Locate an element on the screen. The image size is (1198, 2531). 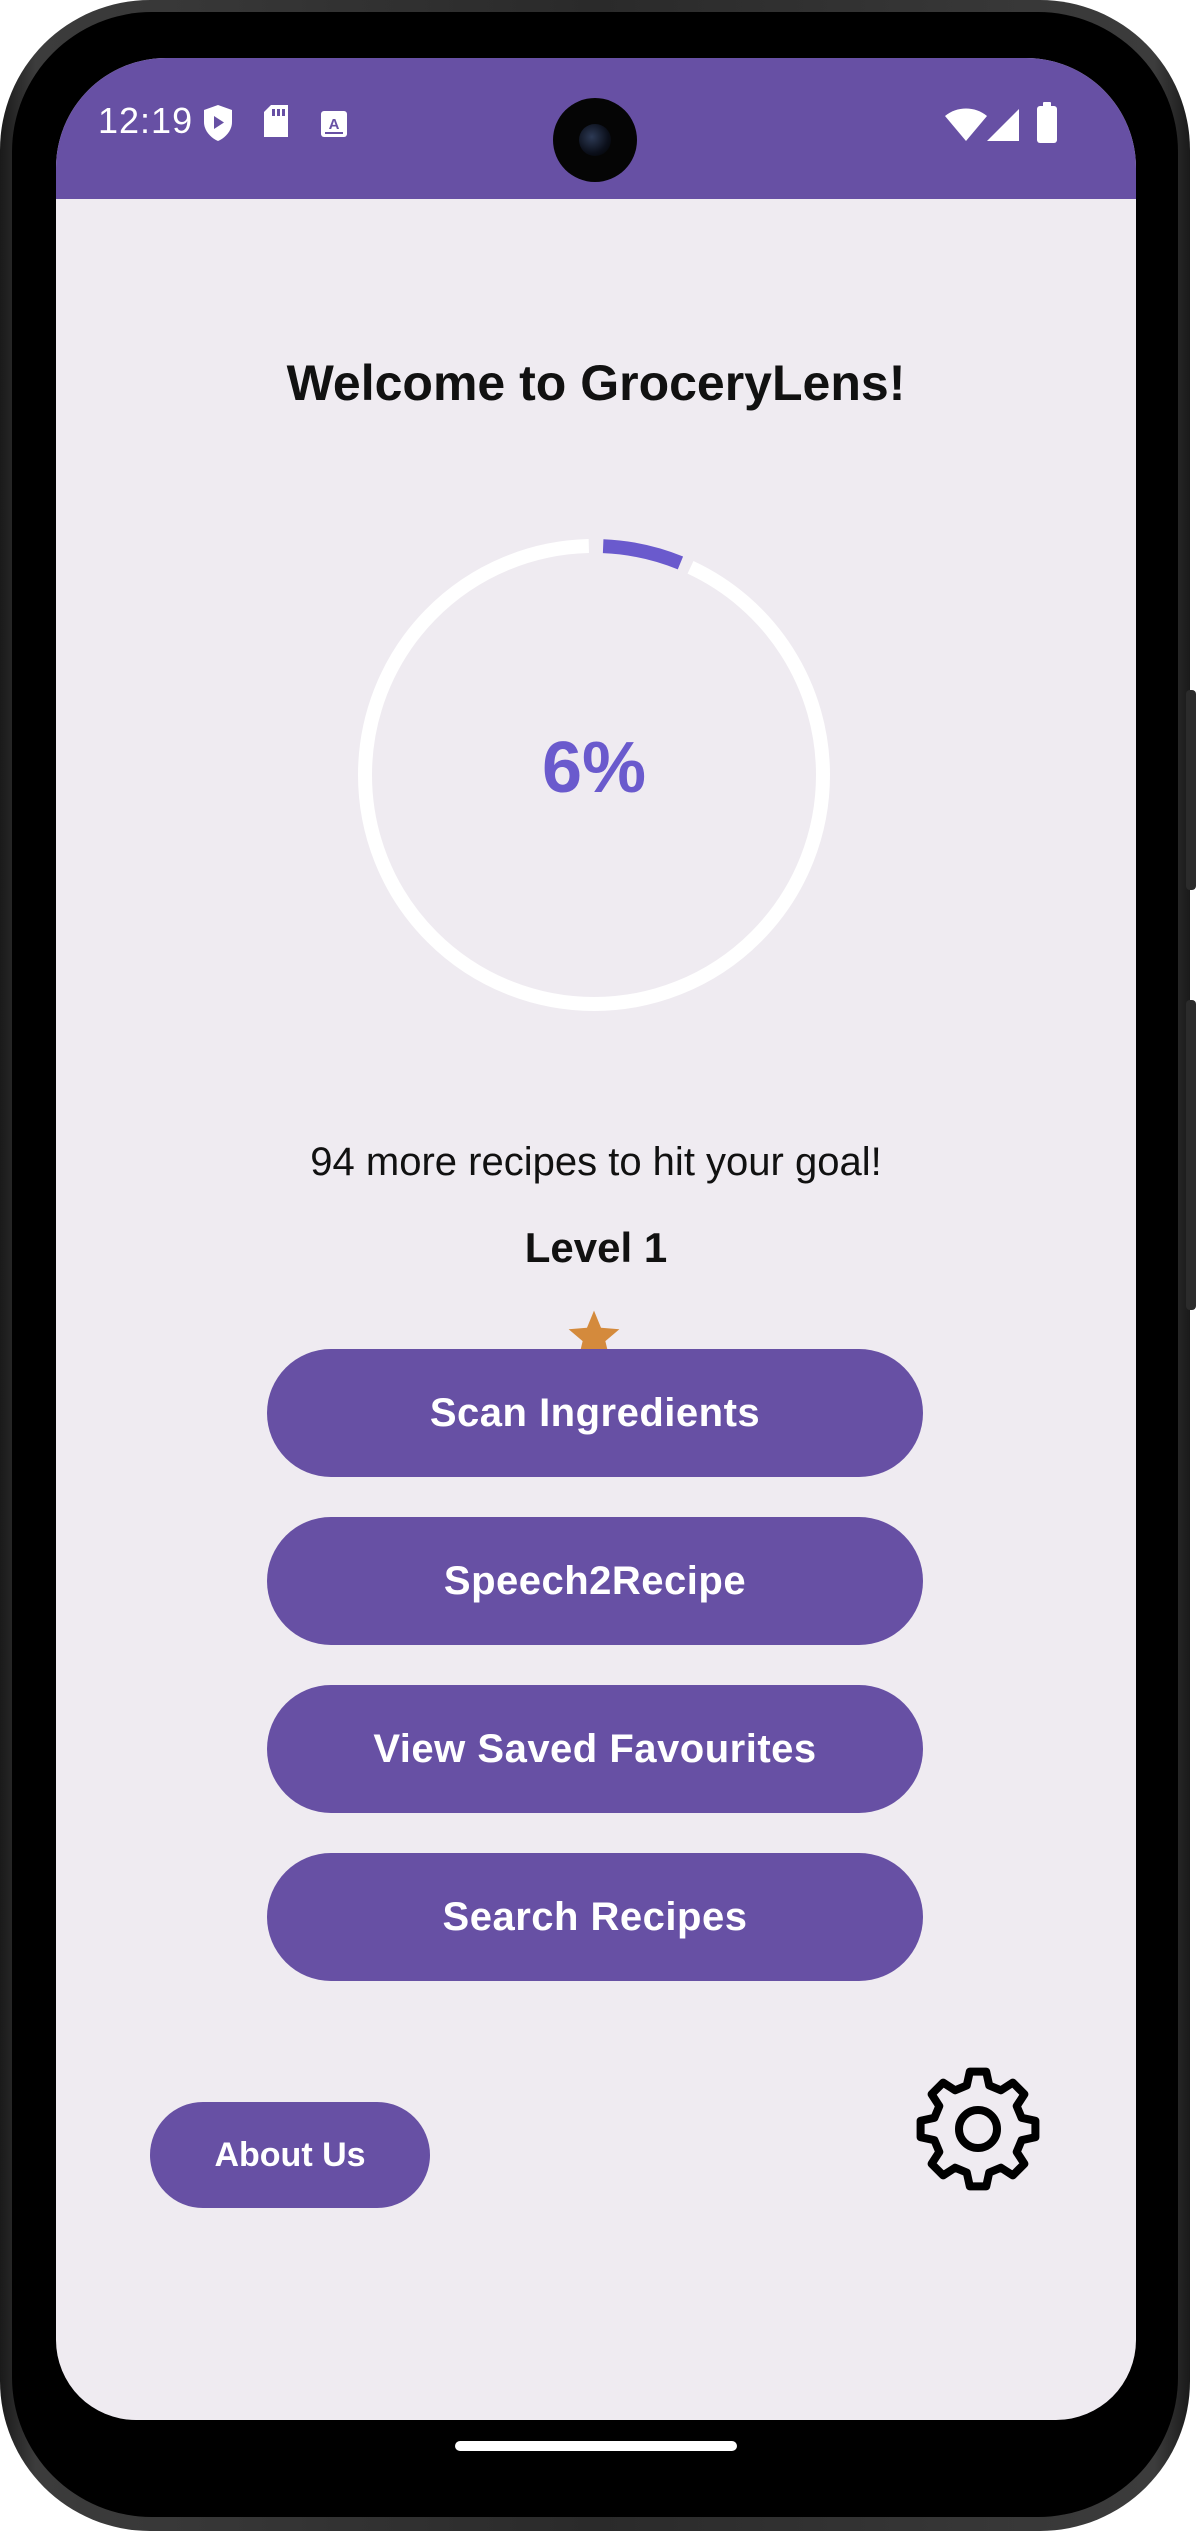
about-us-label: About Us is located at coordinates (290, 2154).